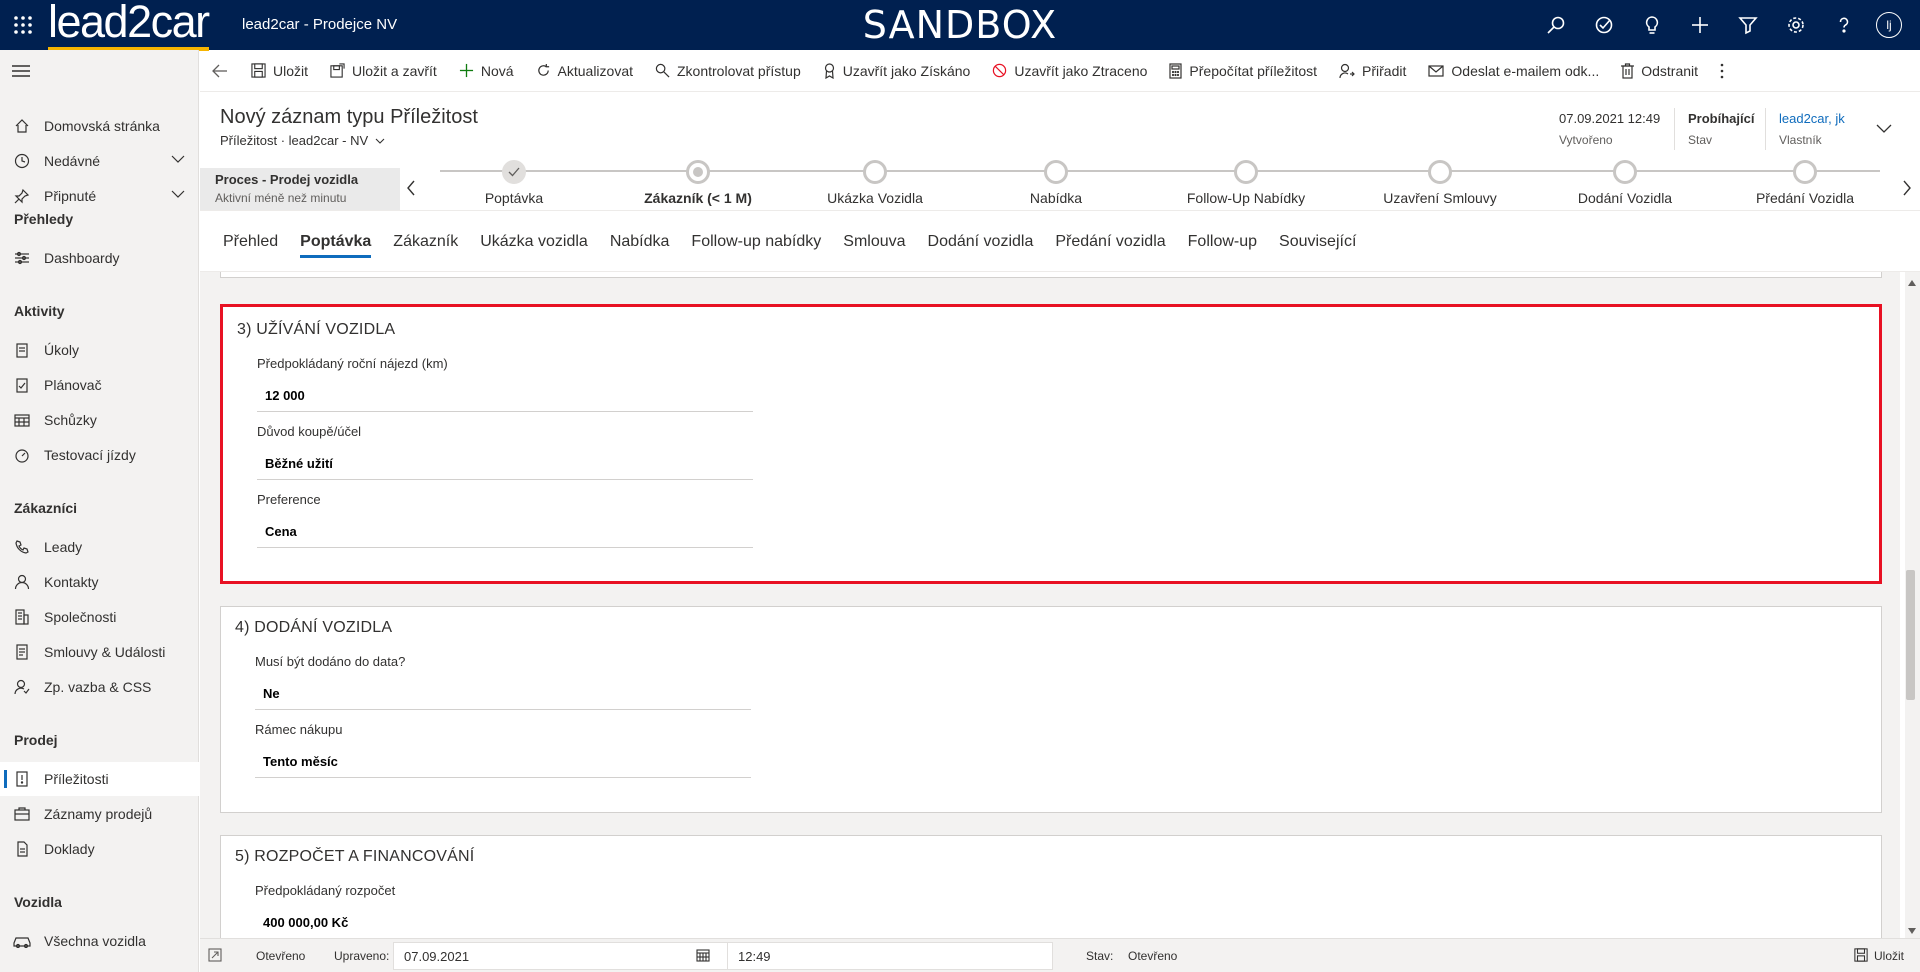 The height and width of the screenshot is (972, 1920). What do you see at coordinates (505, 520) in the screenshot?
I see `field-preference: Preference Cena` at bounding box center [505, 520].